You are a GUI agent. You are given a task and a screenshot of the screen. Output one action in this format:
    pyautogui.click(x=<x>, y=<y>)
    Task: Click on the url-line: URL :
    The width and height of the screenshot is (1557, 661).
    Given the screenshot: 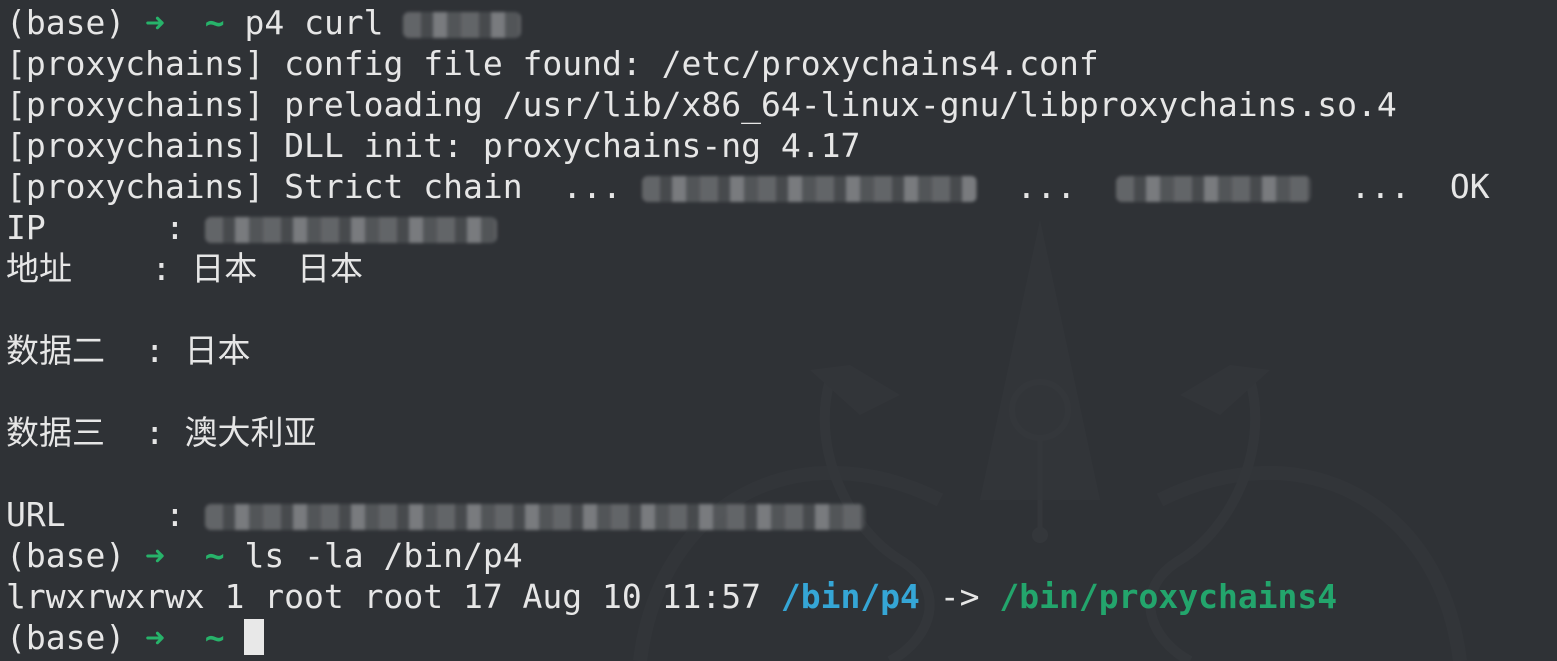 What is the action you would take?
    pyautogui.click(x=781, y=514)
    